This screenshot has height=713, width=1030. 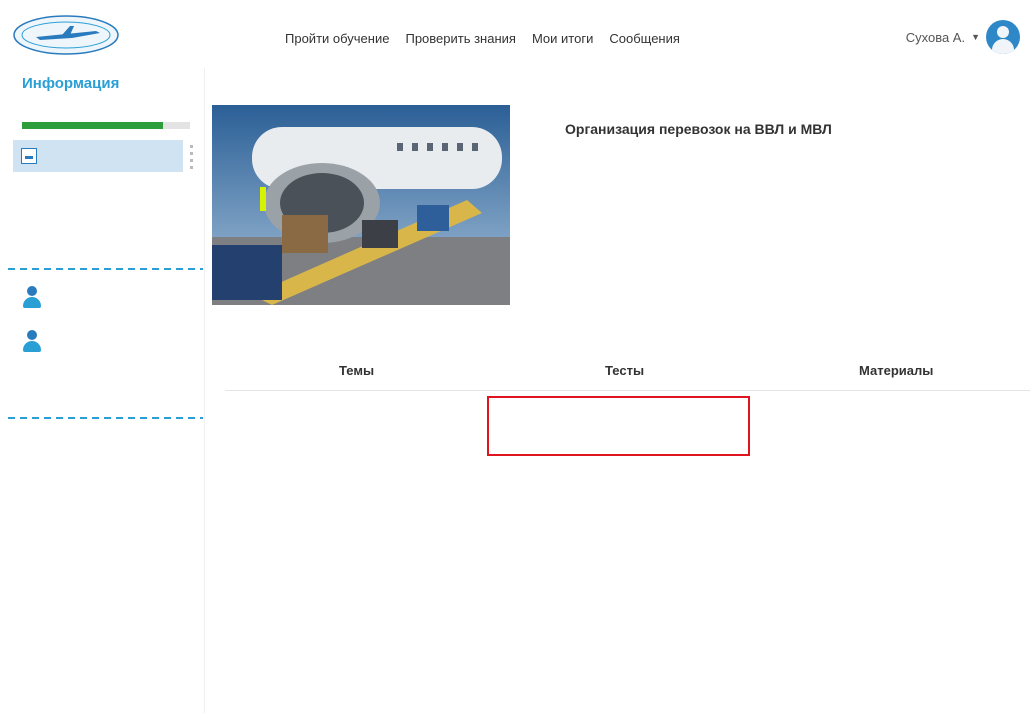 I want to click on airline-logo, so click(x=66, y=37).